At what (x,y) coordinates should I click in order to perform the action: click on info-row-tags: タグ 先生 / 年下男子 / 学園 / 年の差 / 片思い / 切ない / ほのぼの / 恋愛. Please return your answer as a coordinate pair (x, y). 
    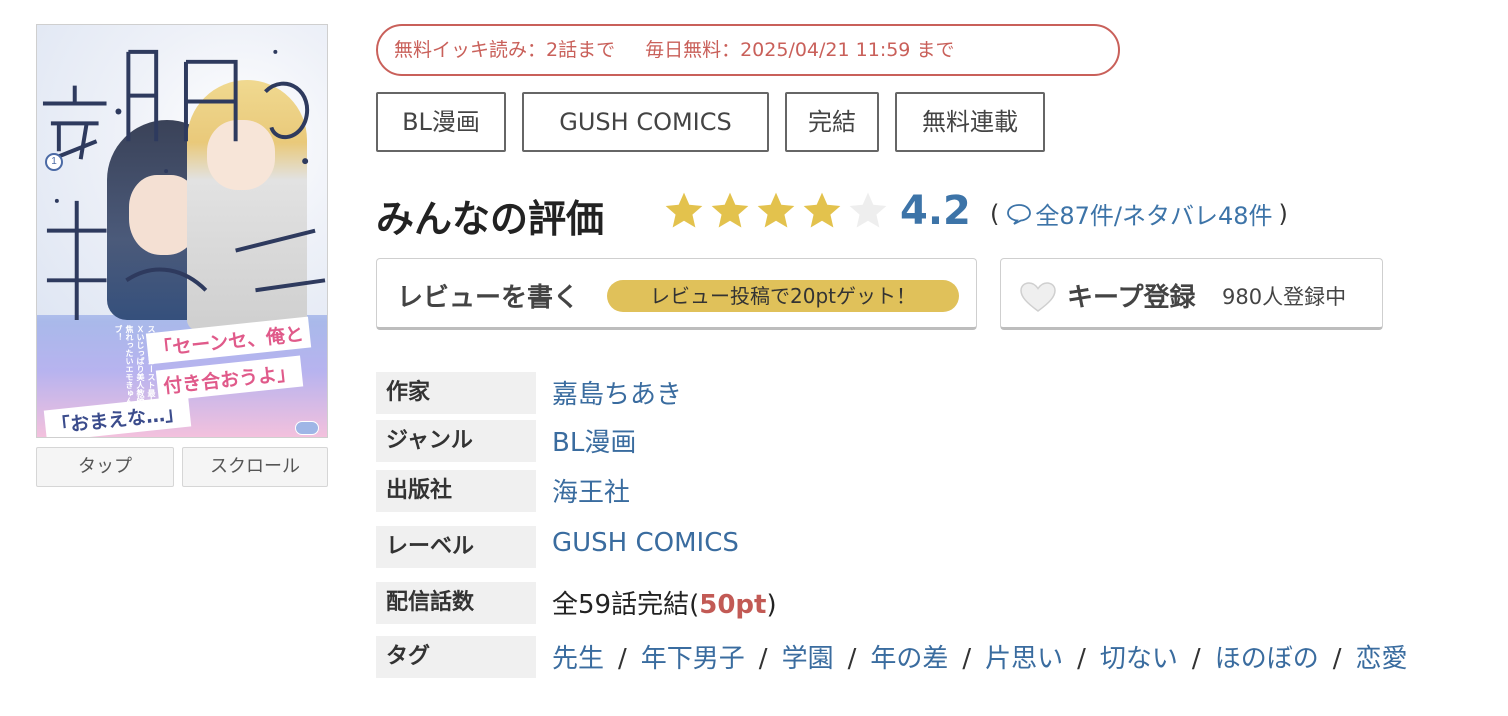
    Looking at the image, I should click on (931, 657).